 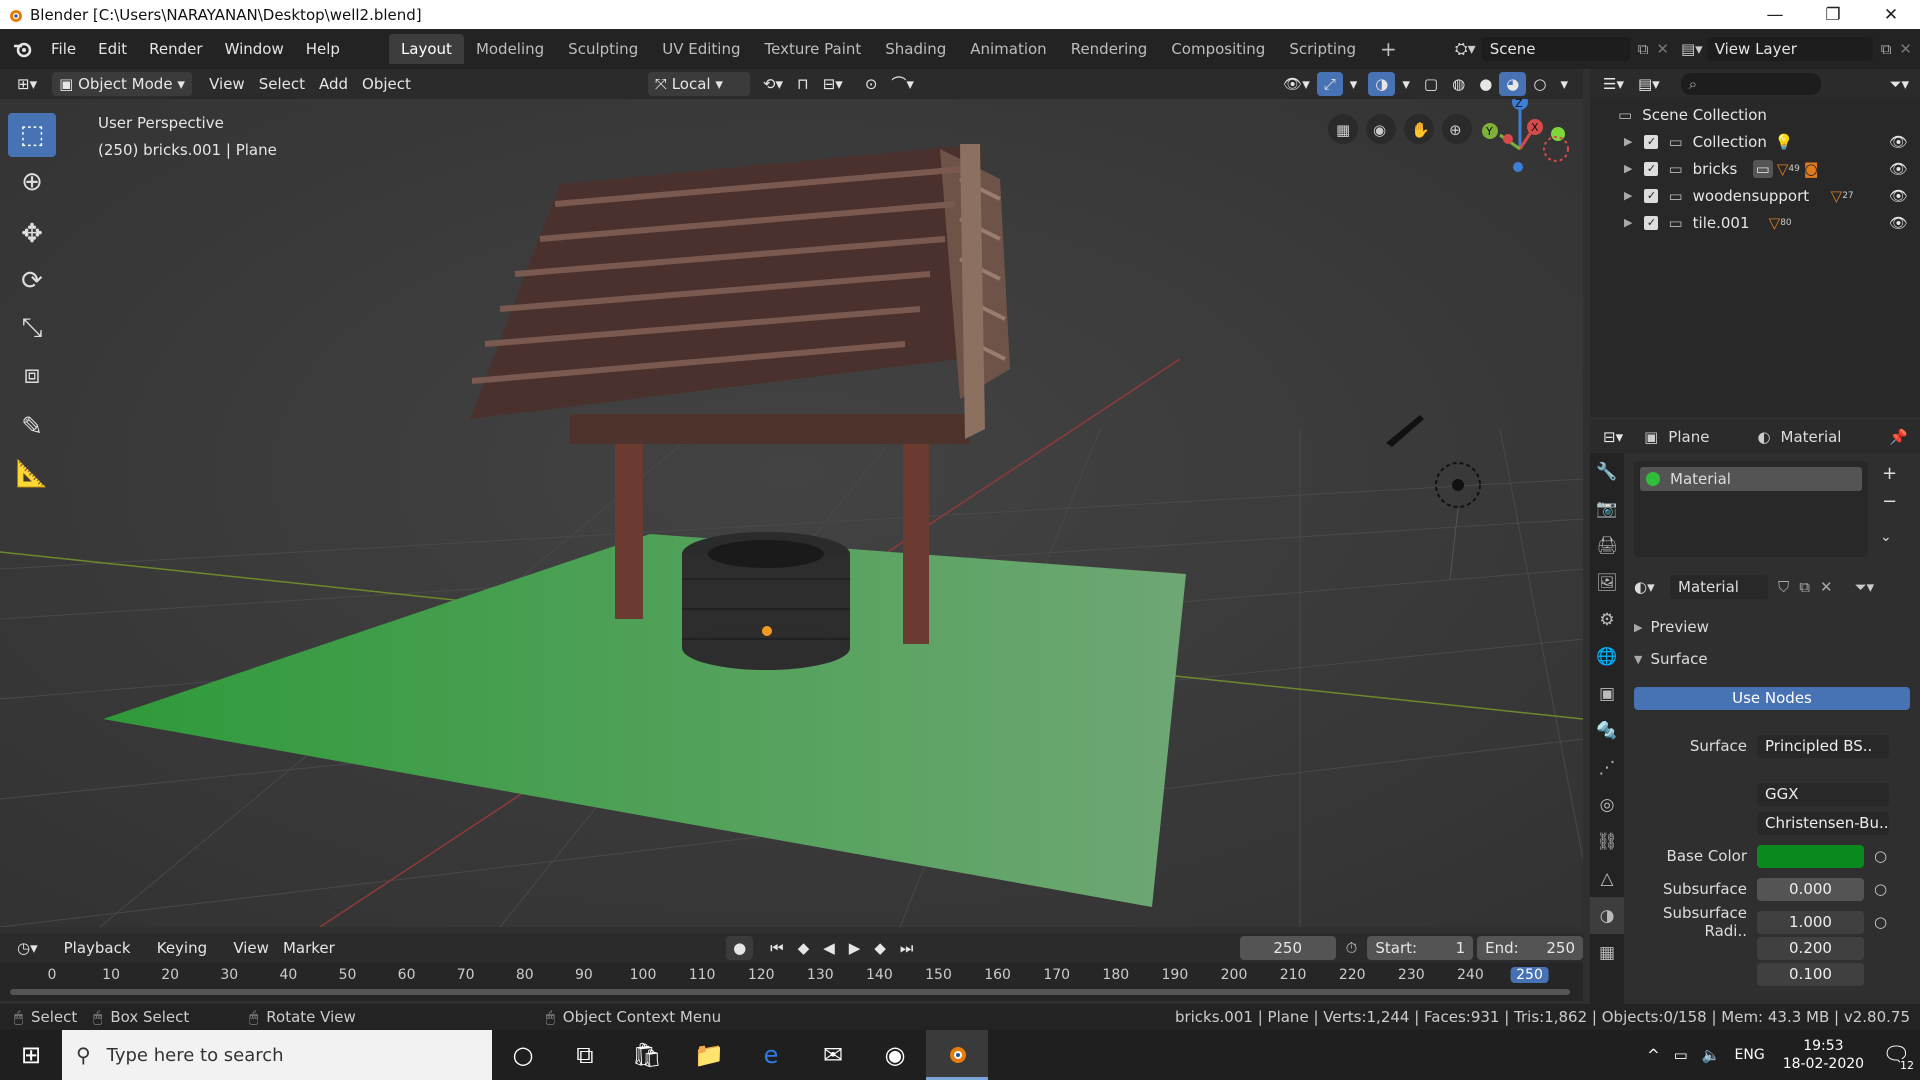 I want to click on close-button: ✕, so click(x=1891, y=15).